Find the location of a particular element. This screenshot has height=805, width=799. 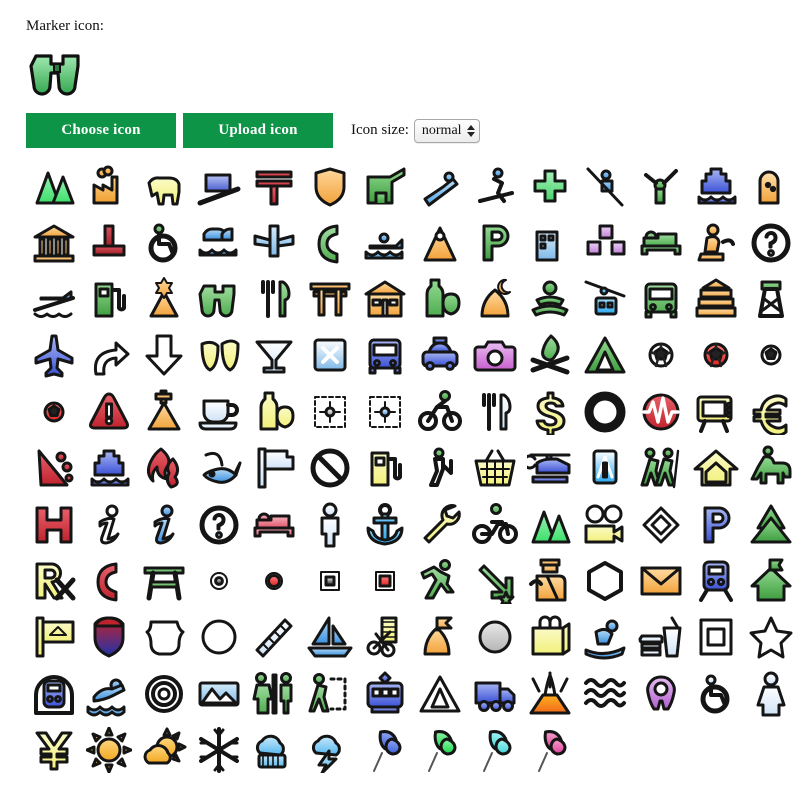

museum-icon is located at coordinates (53, 242).